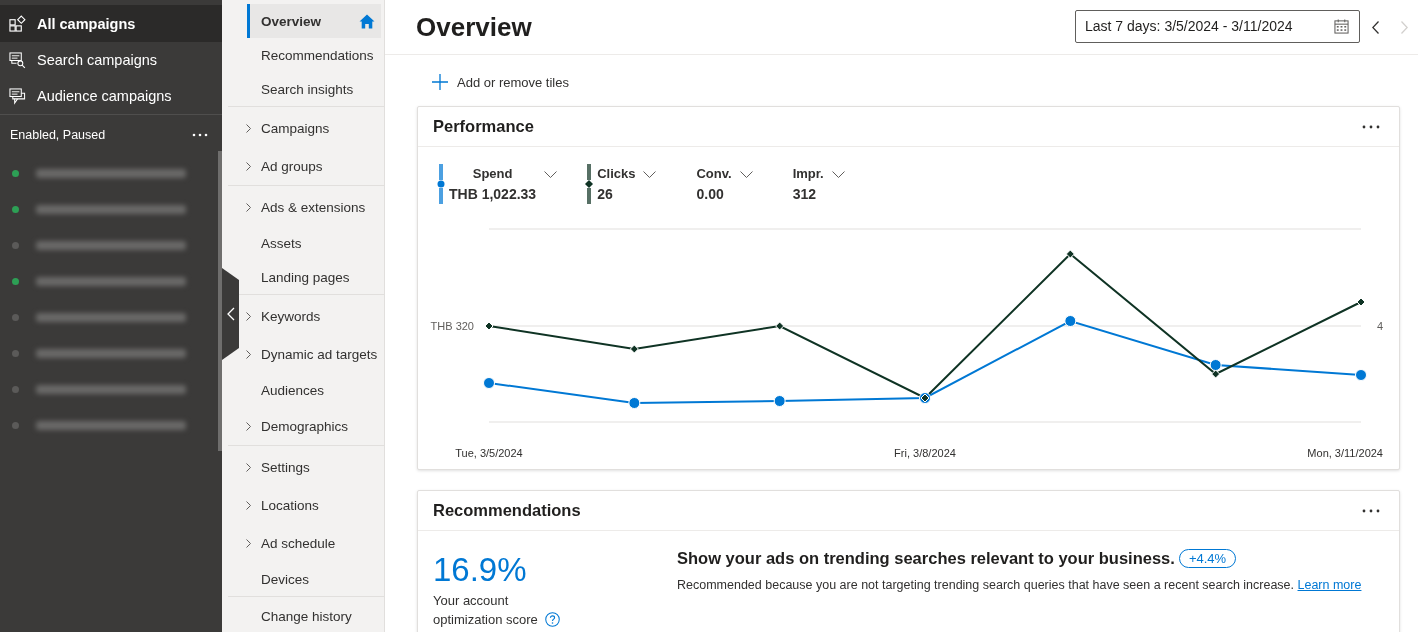 The width and height of the screenshot is (1418, 632). What do you see at coordinates (1329, 585) in the screenshot?
I see `learn-more-link: Learn more` at bounding box center [1329, 585].